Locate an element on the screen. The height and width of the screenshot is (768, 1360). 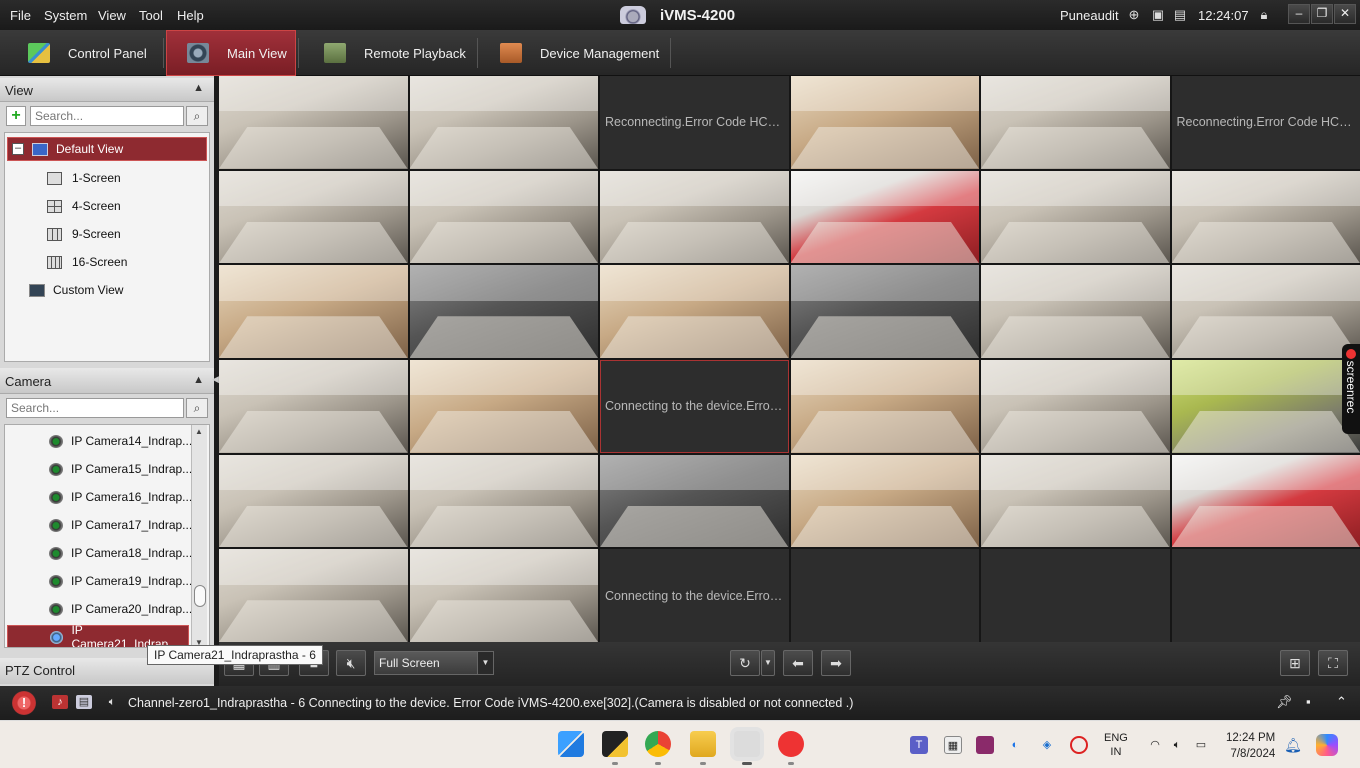
copilot-icon is located at coordinates (1327, 745).